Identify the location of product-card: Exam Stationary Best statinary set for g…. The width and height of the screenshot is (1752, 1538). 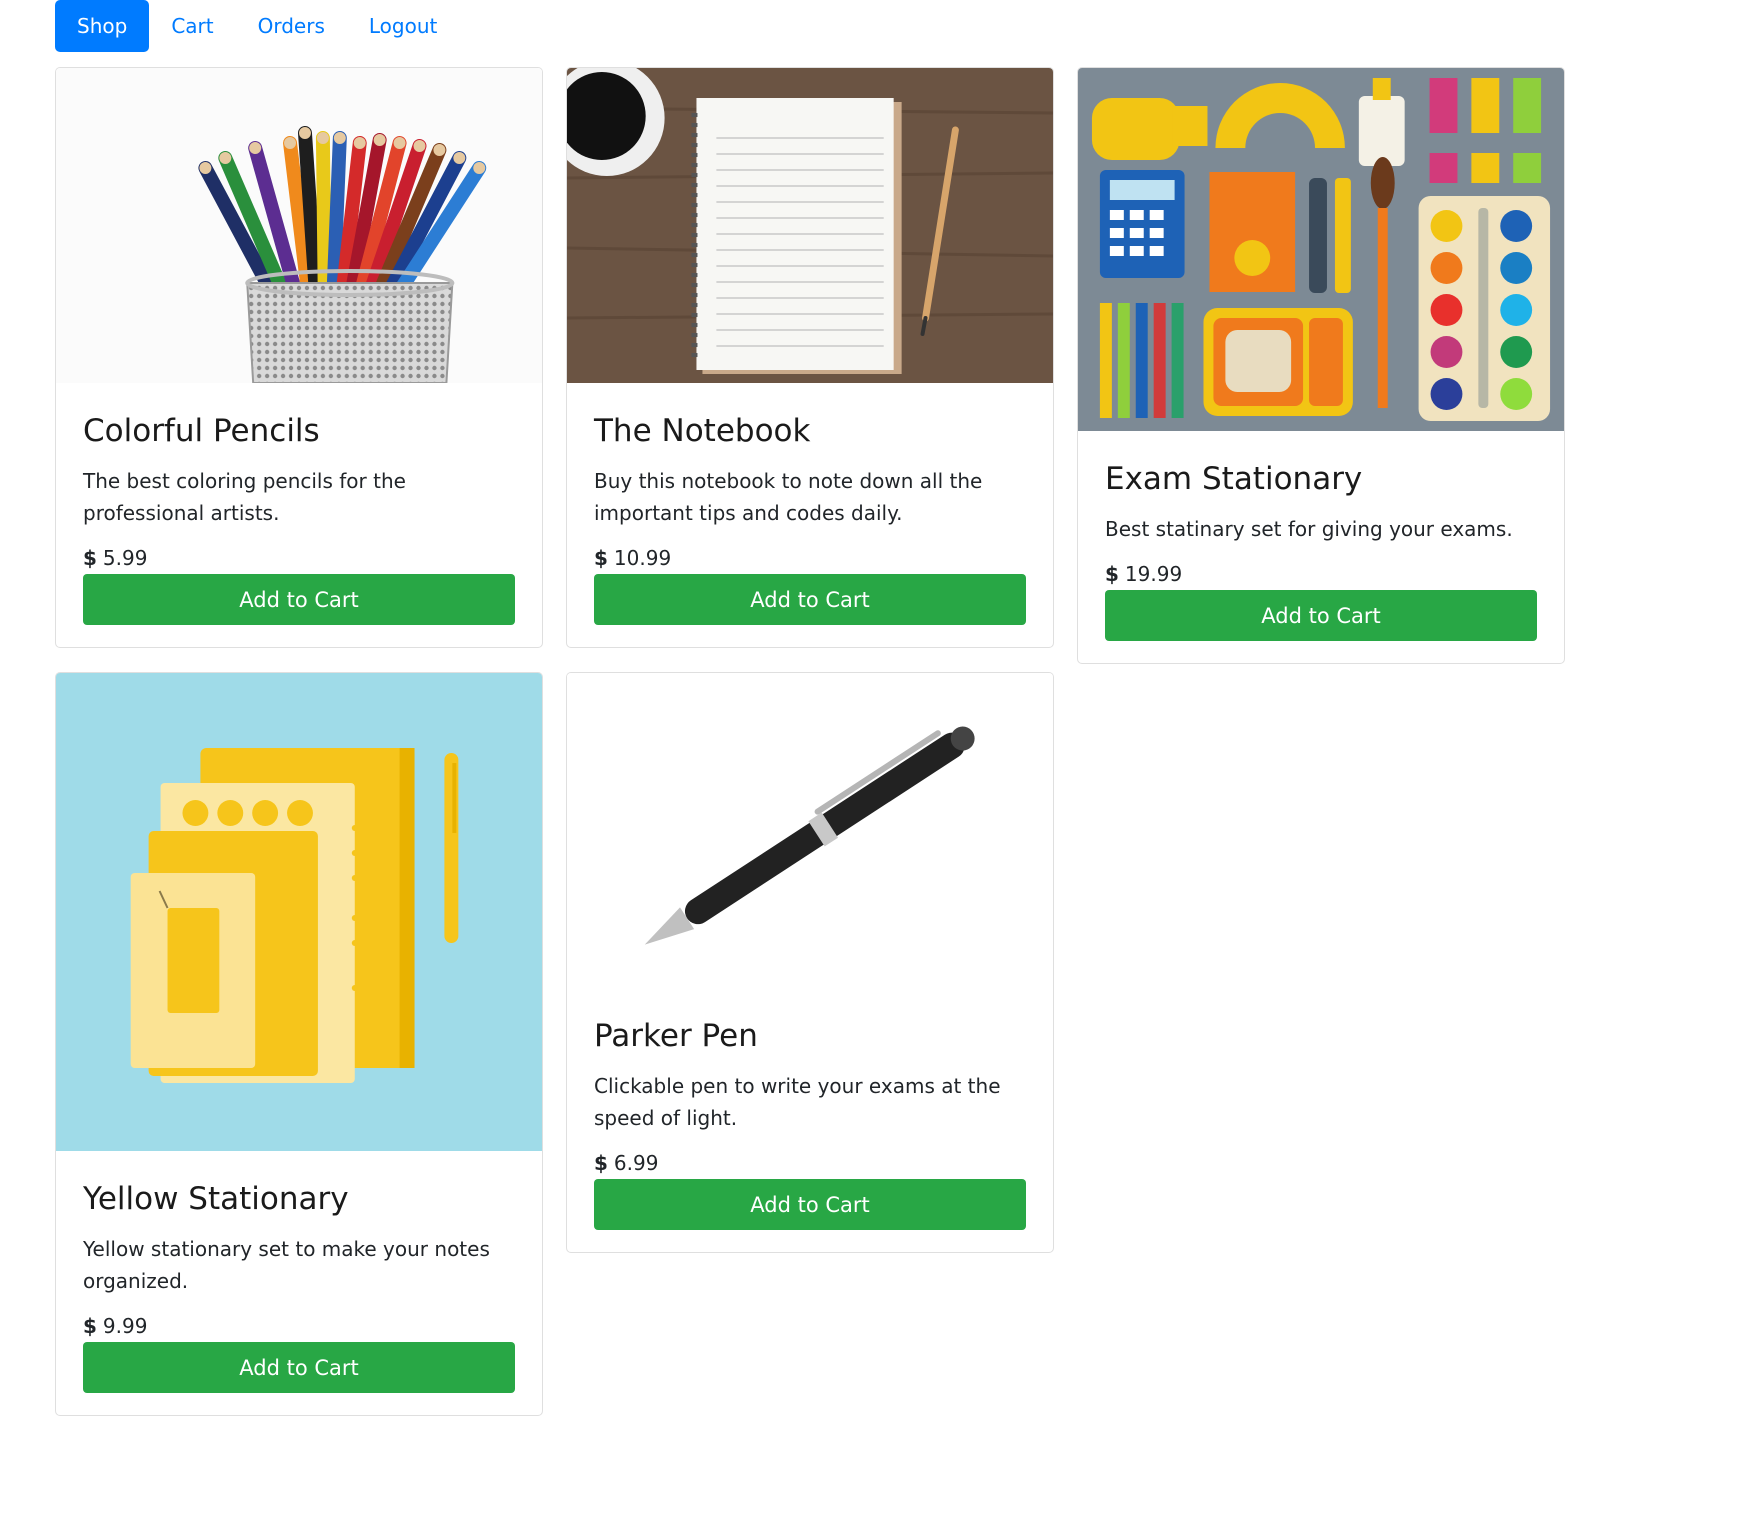
(1321, 366).